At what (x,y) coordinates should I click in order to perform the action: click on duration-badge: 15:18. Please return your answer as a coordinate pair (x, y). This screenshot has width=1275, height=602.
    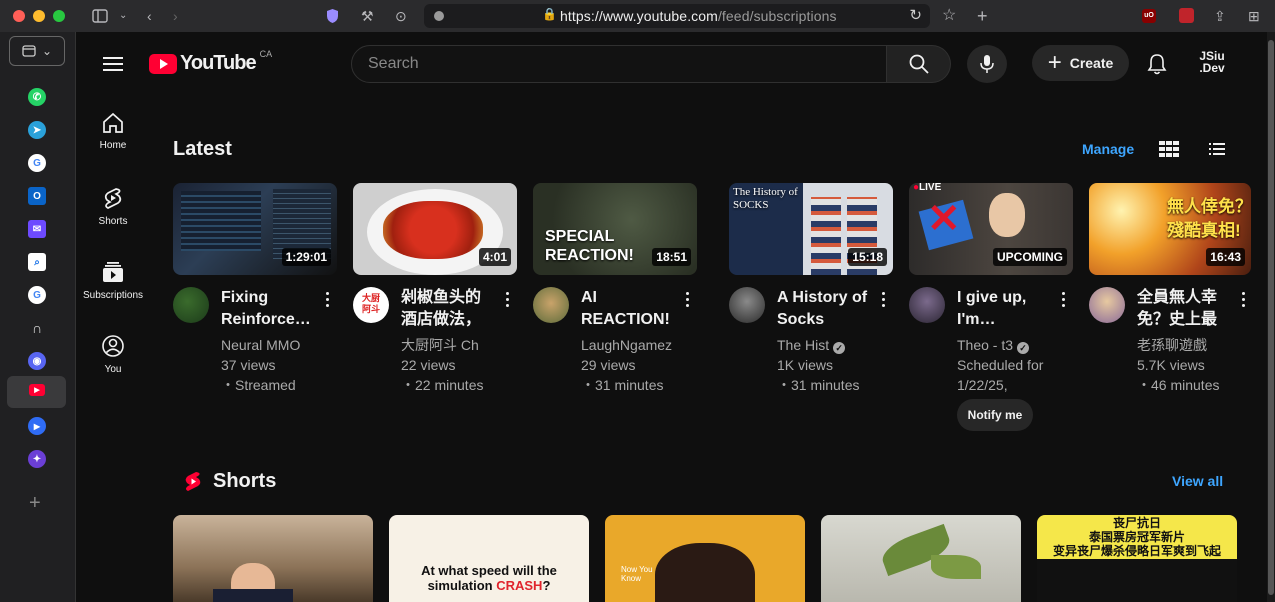
    Looking at the image, I should click on (867, 257).